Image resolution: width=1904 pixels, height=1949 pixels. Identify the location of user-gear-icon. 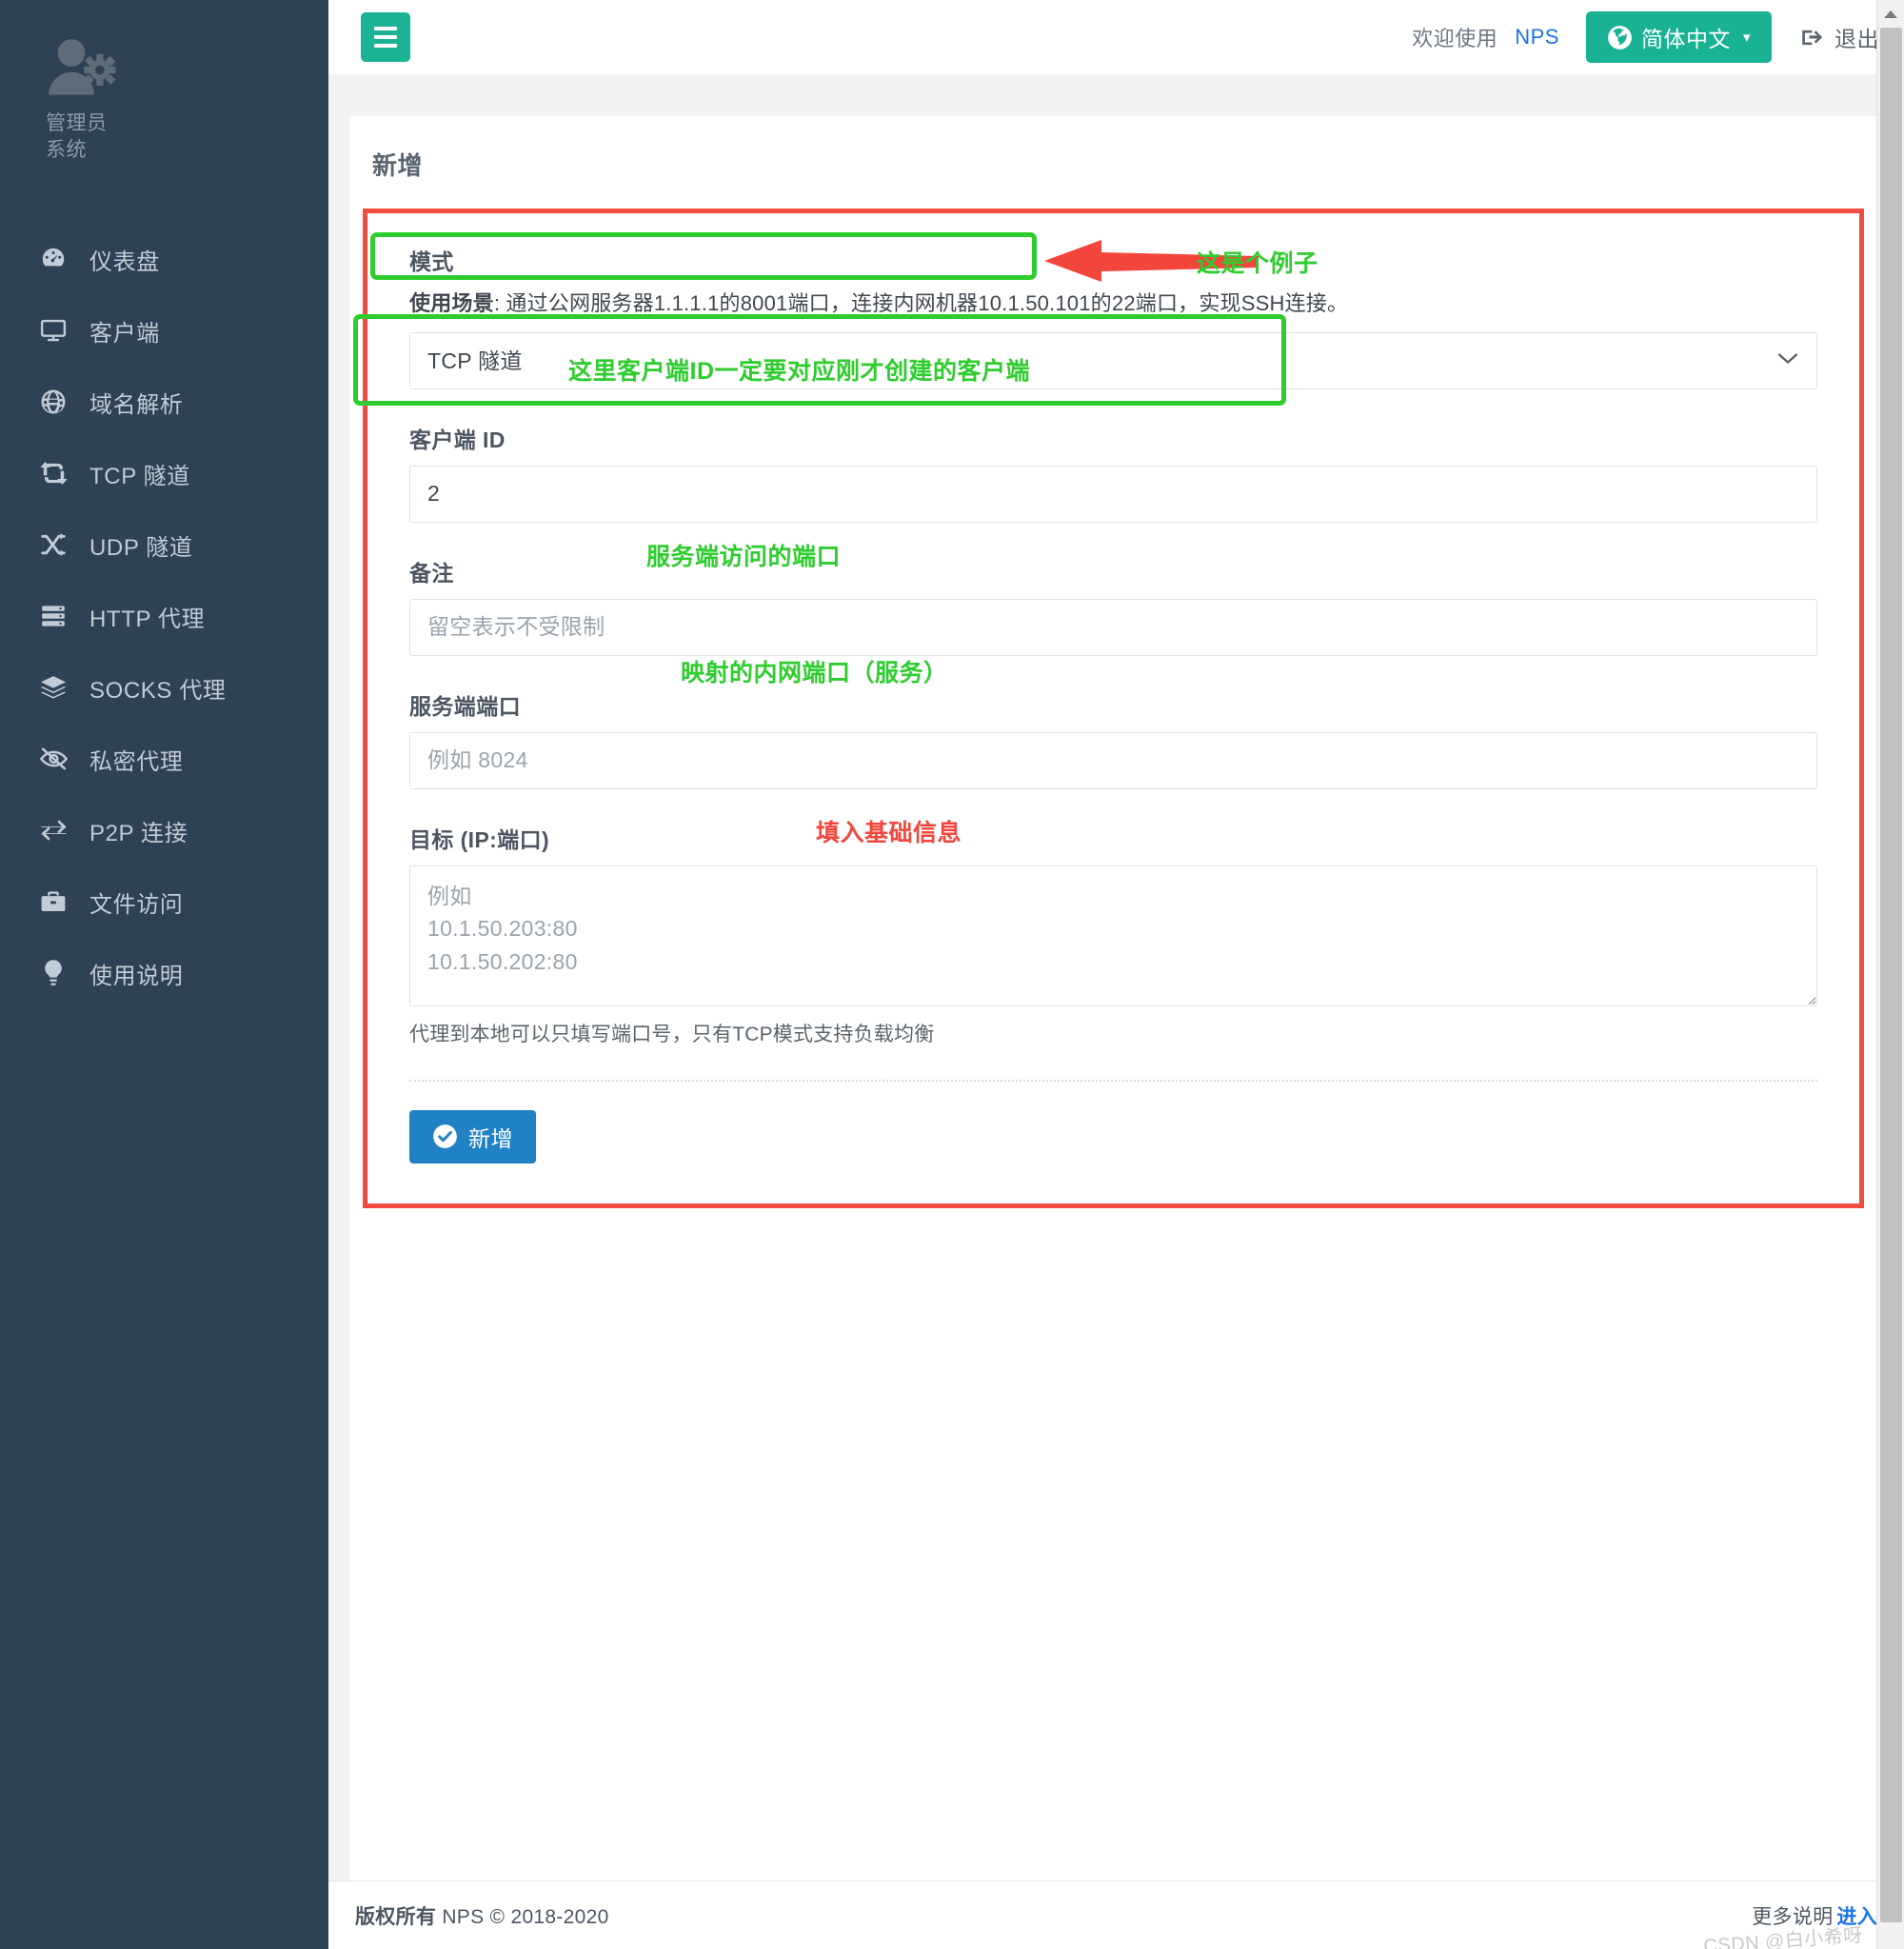
(187, 67).